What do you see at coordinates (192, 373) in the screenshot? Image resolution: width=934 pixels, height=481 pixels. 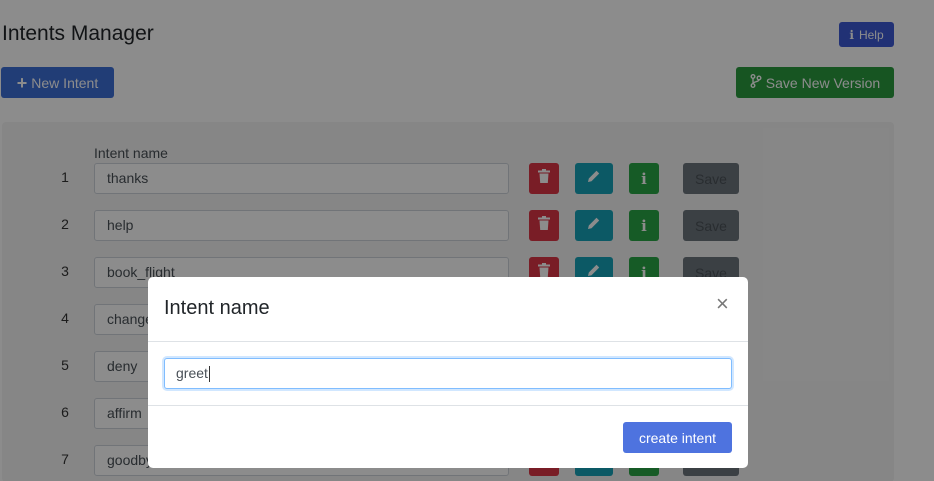 I see `intent-name-field-value: greet` at bounding box center [192, 373].